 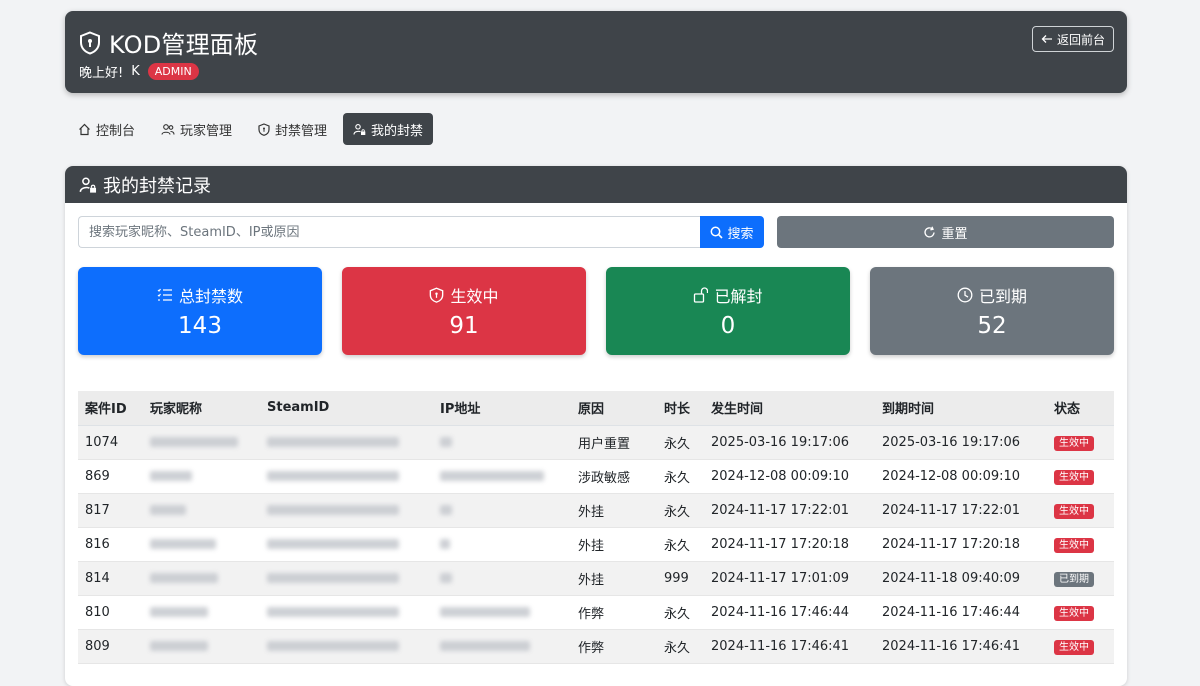 I want to click on stat-label: 已到期, so click(x=1002, y=296).